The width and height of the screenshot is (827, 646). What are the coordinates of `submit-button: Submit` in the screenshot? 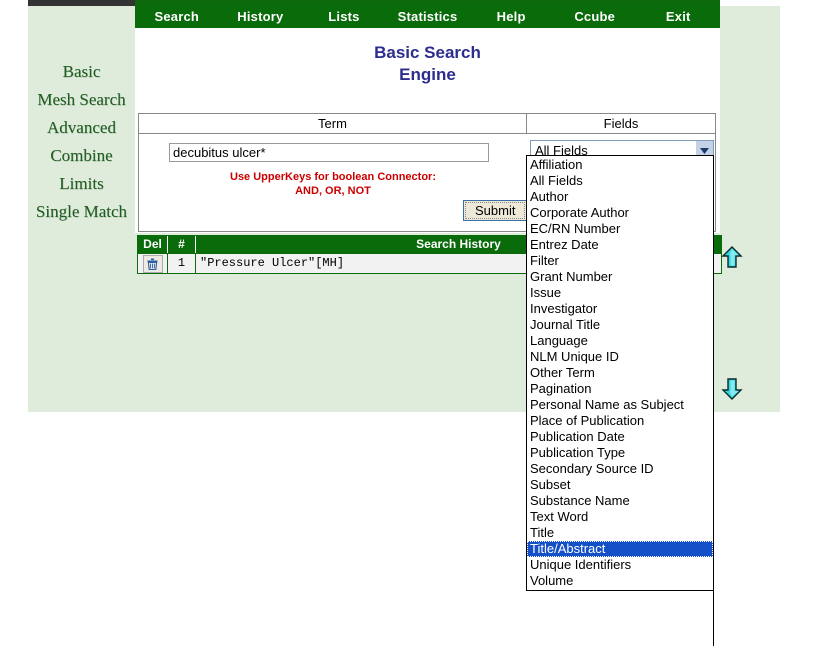 It's located at (495, 210).